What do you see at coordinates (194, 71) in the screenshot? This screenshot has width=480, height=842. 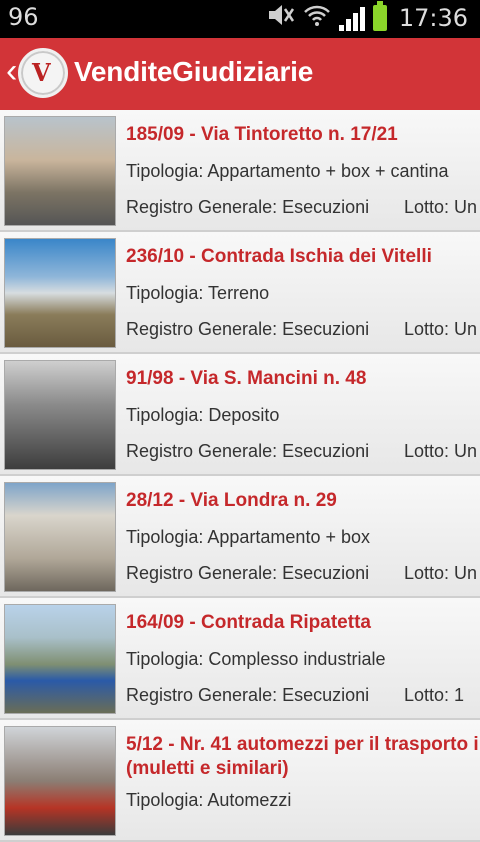 I see `app-title: VenditeGiudiziarie` at bounding box center [194, 71].